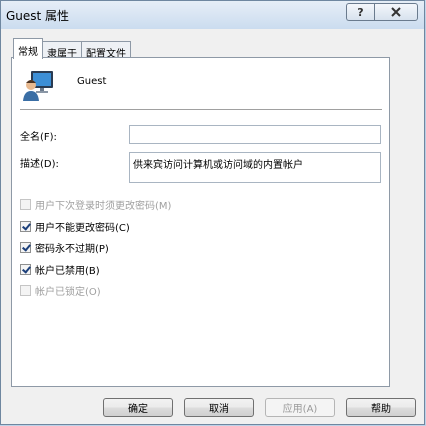 The height and width of the screenshot is (426, 426). Describe the element at coordinates (39, 164) in the screenshot. I see `description-label: 描述(D):` at that location.